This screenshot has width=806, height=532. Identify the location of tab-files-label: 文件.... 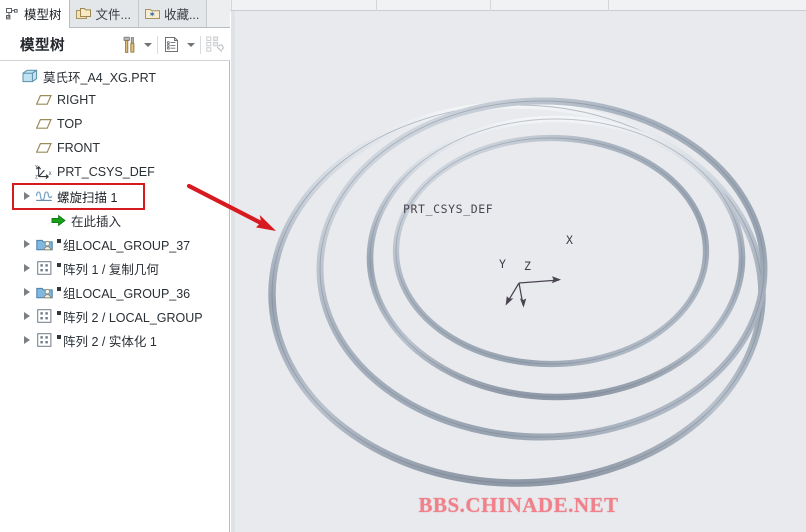
(113, 15).